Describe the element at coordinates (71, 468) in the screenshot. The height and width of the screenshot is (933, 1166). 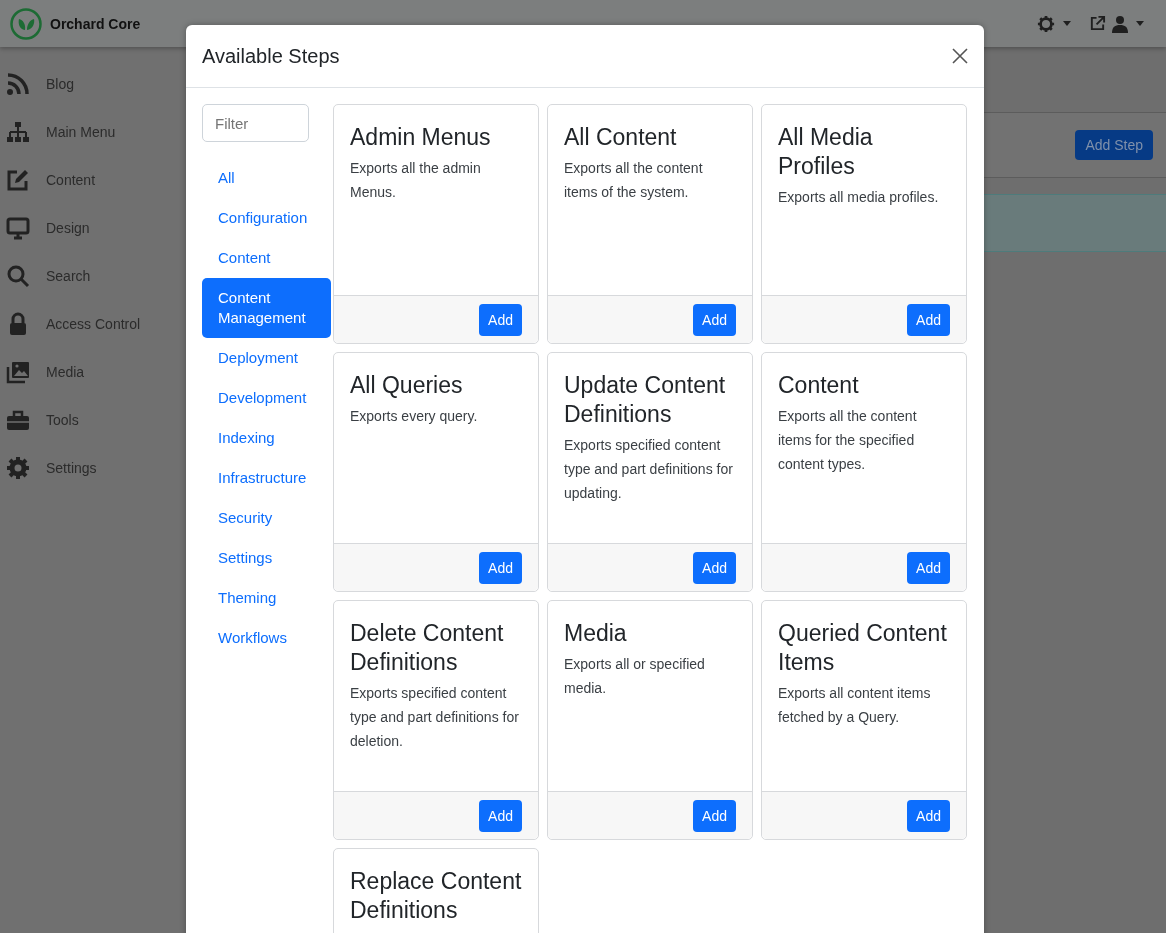
I see `sidebar-item: Settings` at that location.